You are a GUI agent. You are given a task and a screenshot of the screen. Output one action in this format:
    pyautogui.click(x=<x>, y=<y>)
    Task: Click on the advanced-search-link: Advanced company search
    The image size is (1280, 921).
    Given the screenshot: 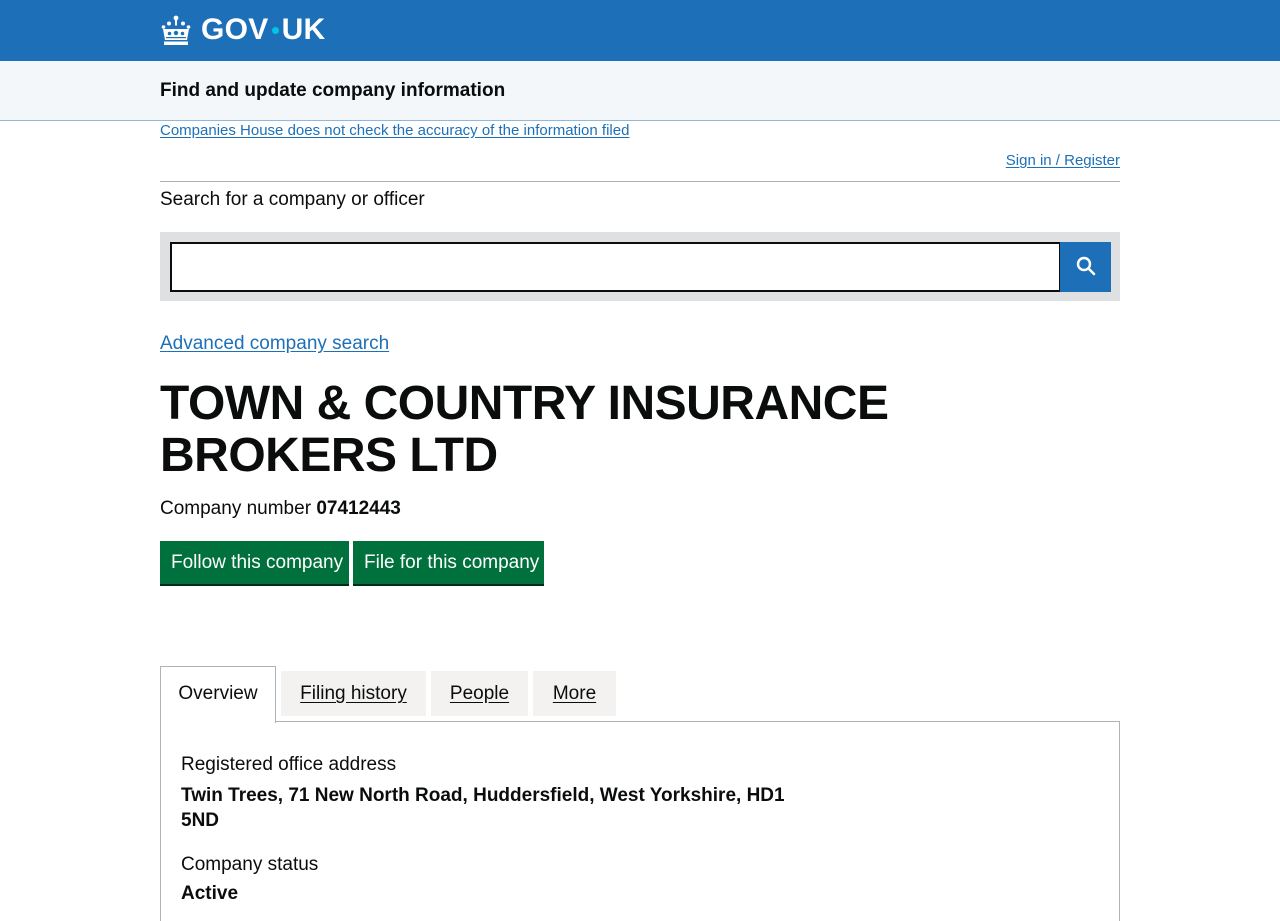 What is the action you would take?
    pyautogui.click(x=274, y=344)
    